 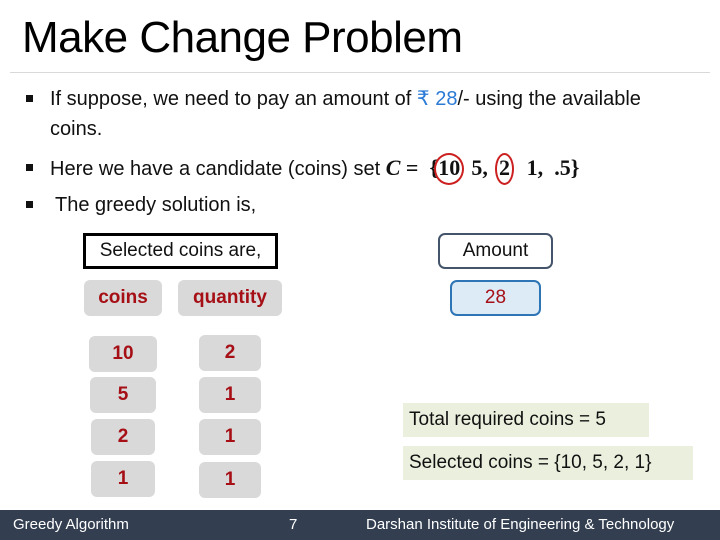 I want to click on slide-title: Make Change Problem, so click(x=242, y=37).